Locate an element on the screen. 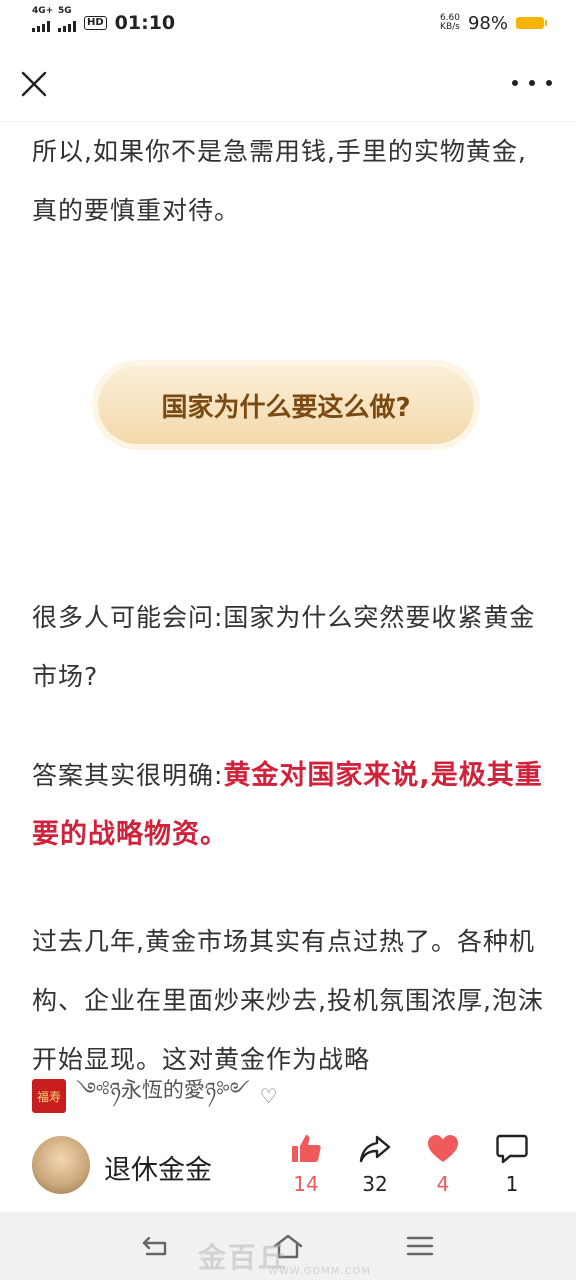 This screenshot has height=1280, width=576. status-left: 4G+ 5G HD 01:10 is located at coordinates (104, 20).